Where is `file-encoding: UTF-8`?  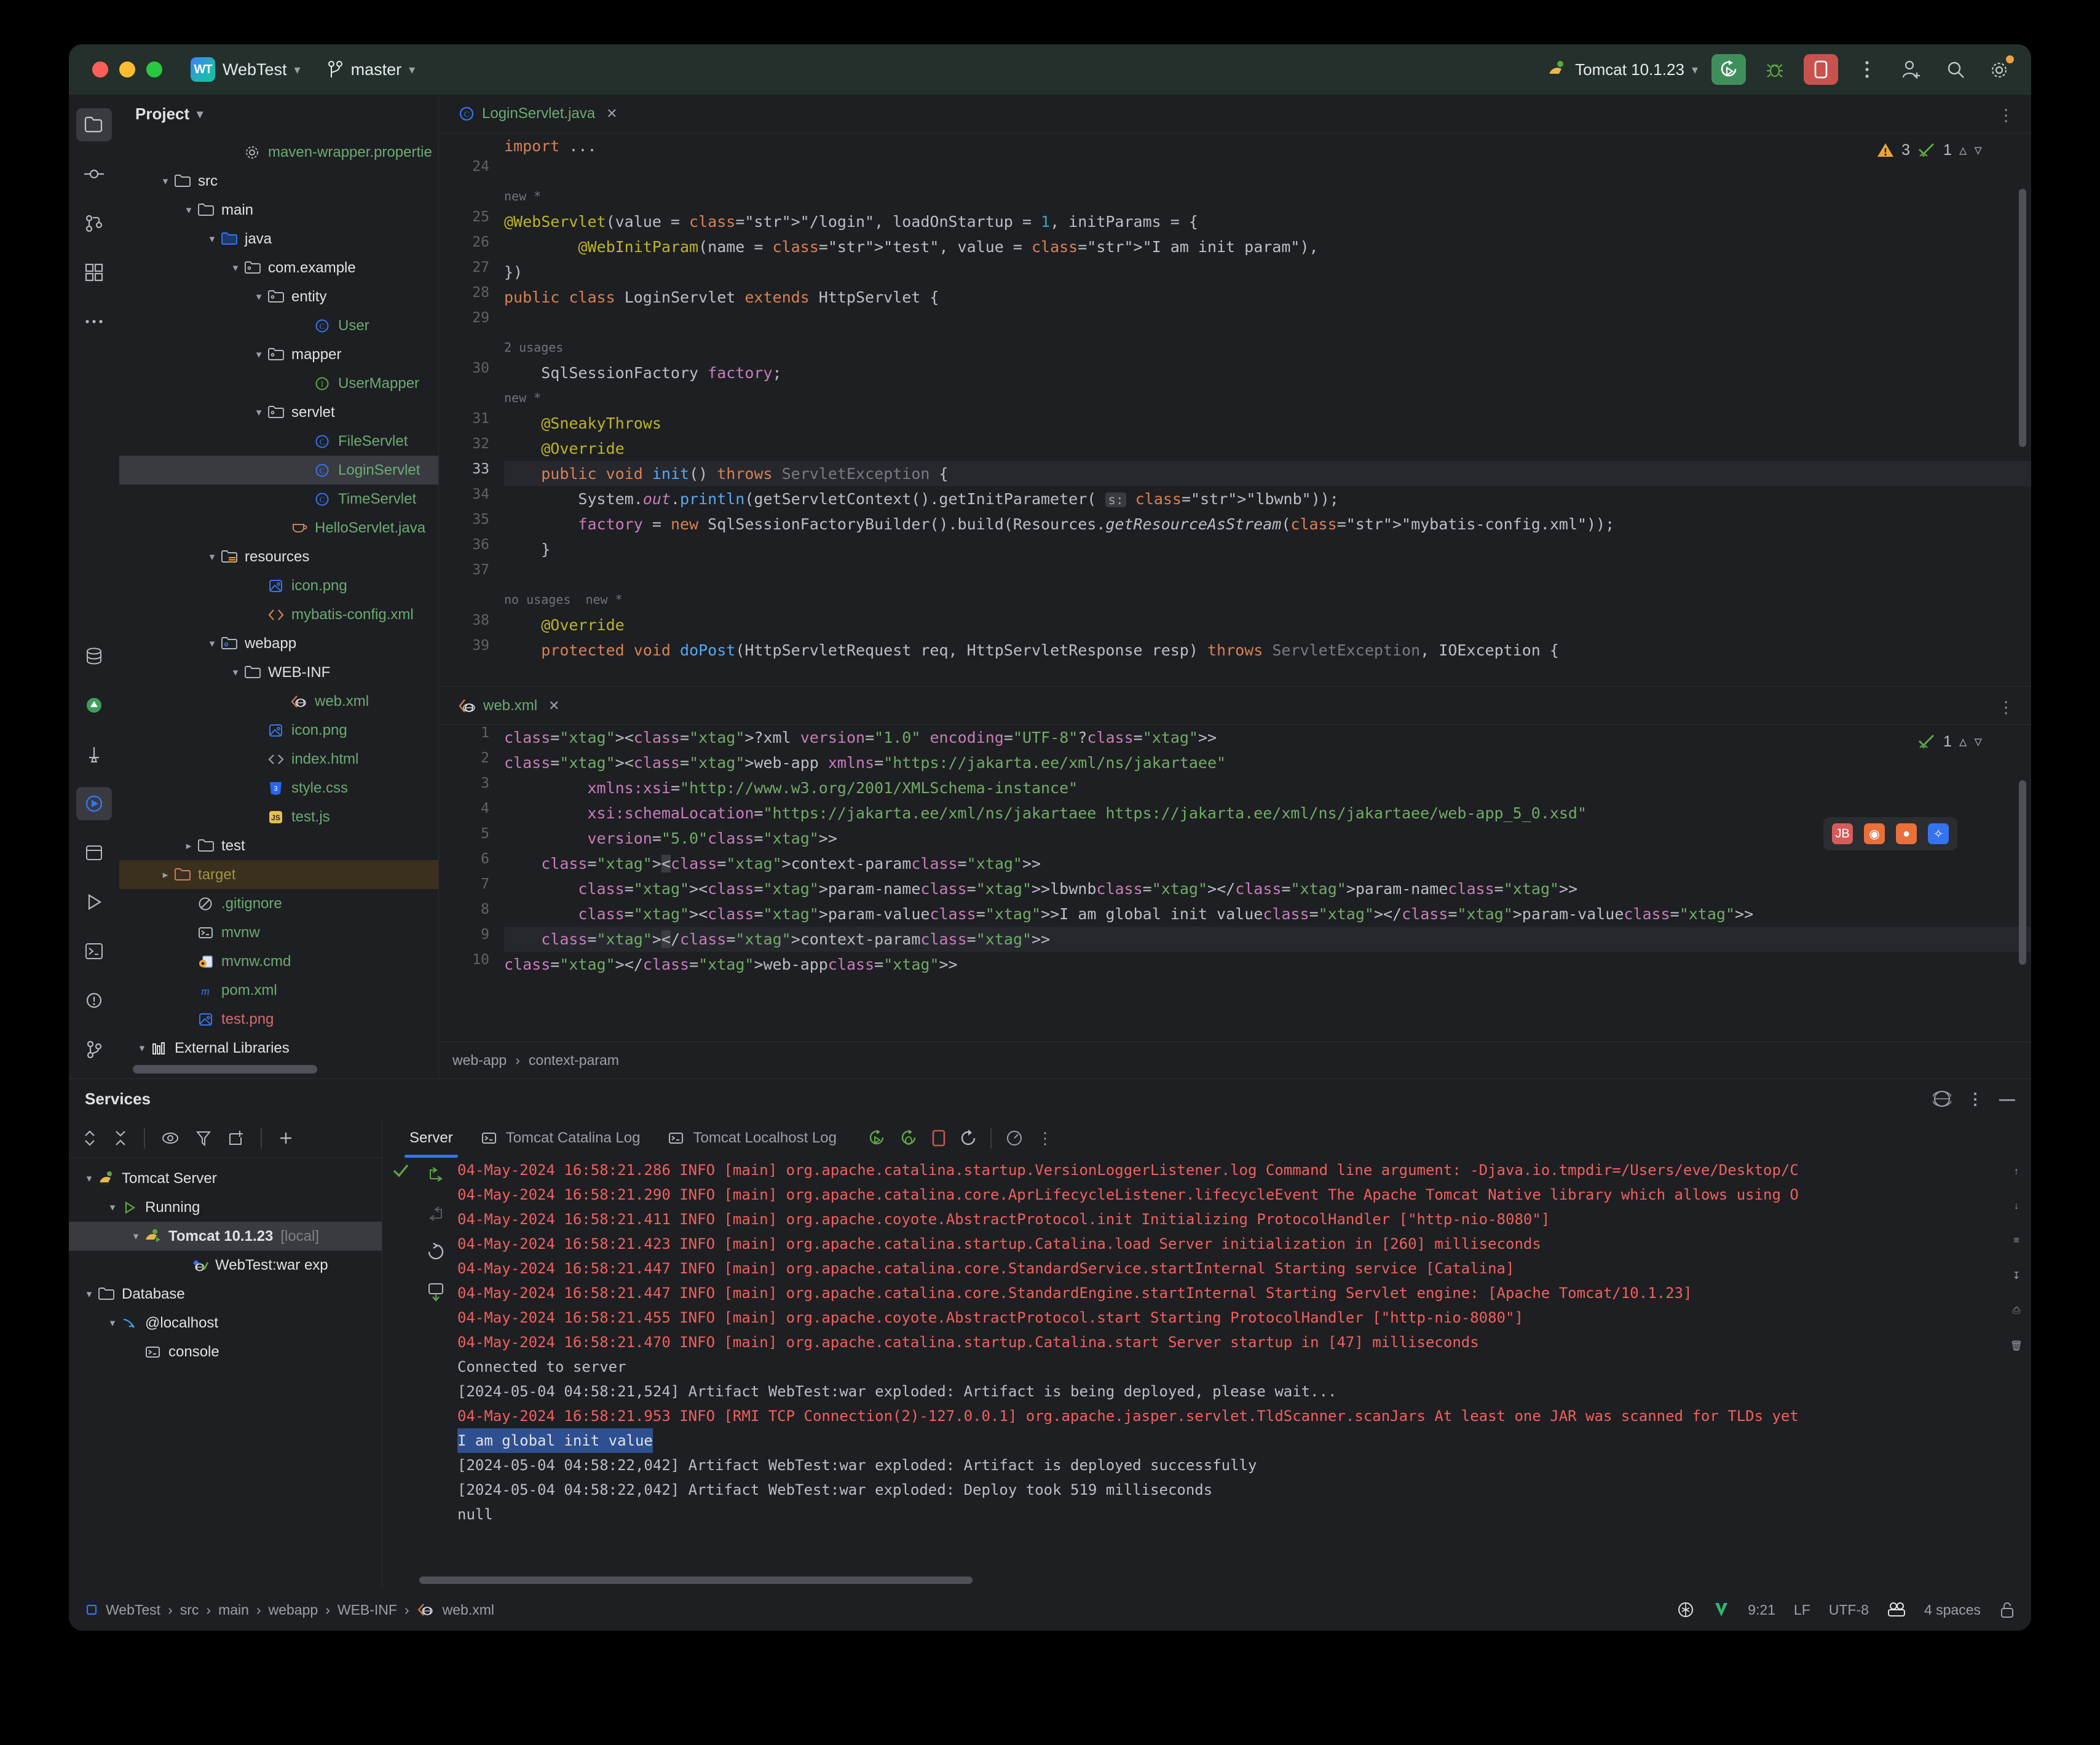 file-encoding: UTF-8 is located at coordinates (1849, 1610).